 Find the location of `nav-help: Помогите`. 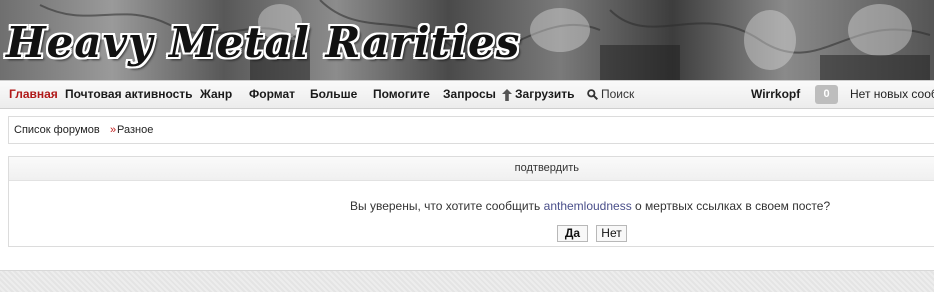

nav-help: Помогите is located at coordinates (401, 94).